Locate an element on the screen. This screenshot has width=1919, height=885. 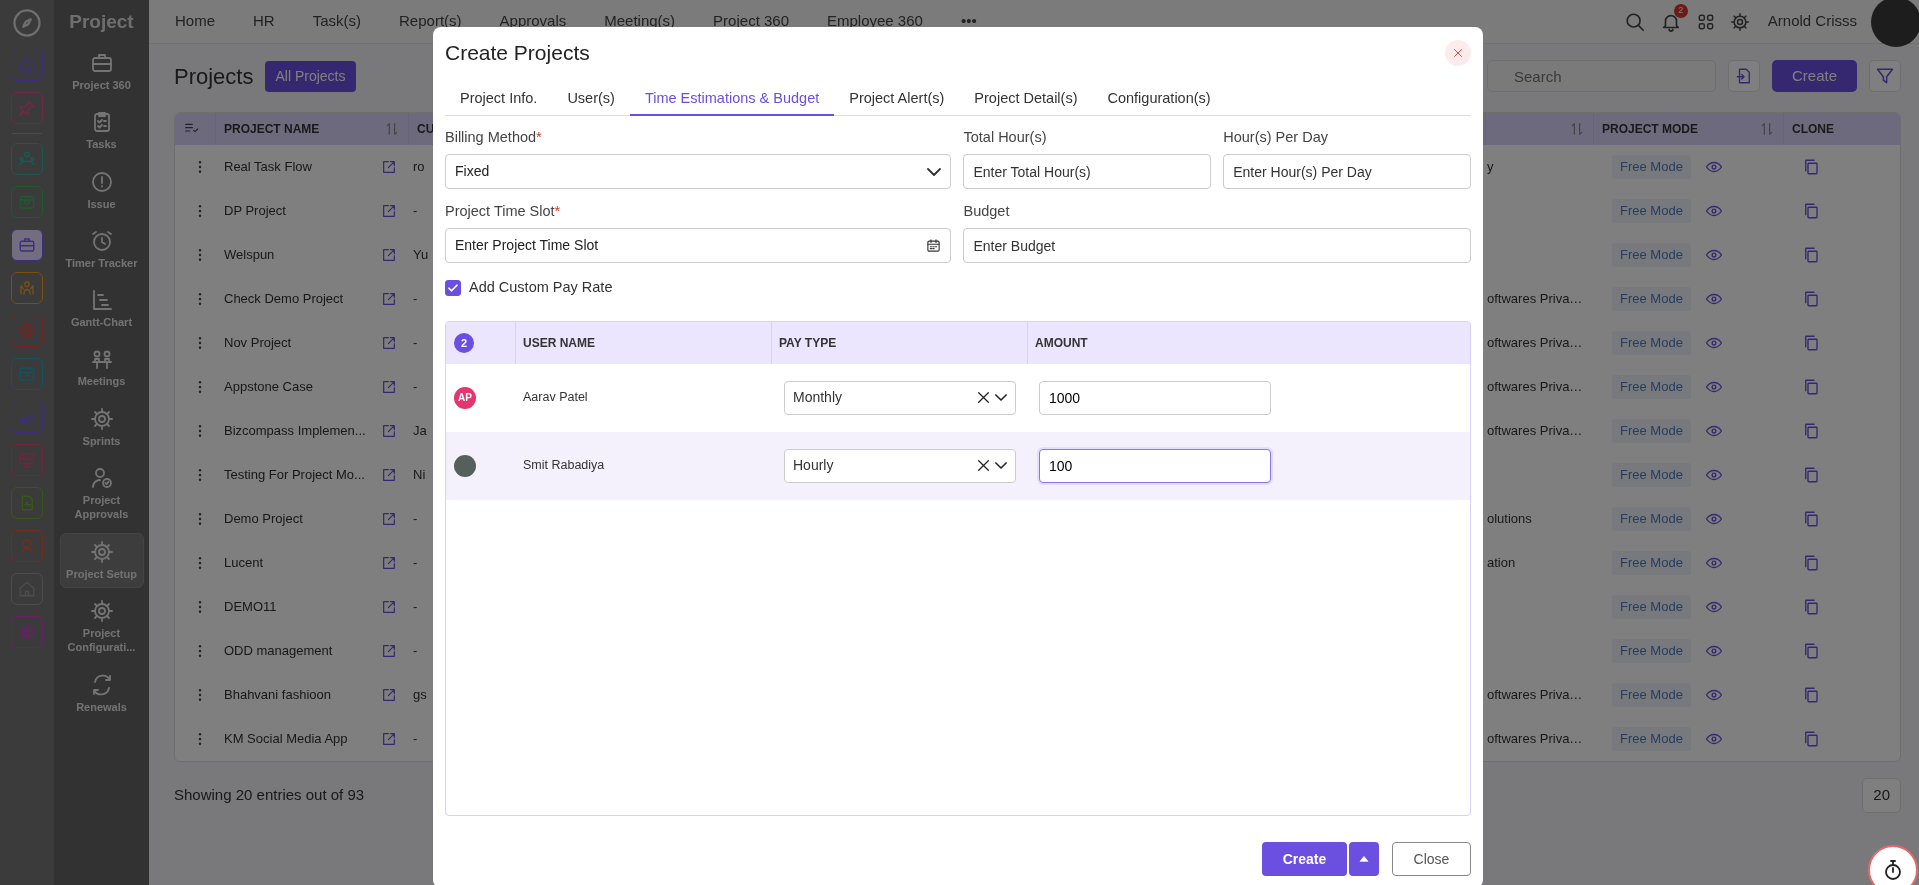
avatar is located at coordinates (1895, 23).